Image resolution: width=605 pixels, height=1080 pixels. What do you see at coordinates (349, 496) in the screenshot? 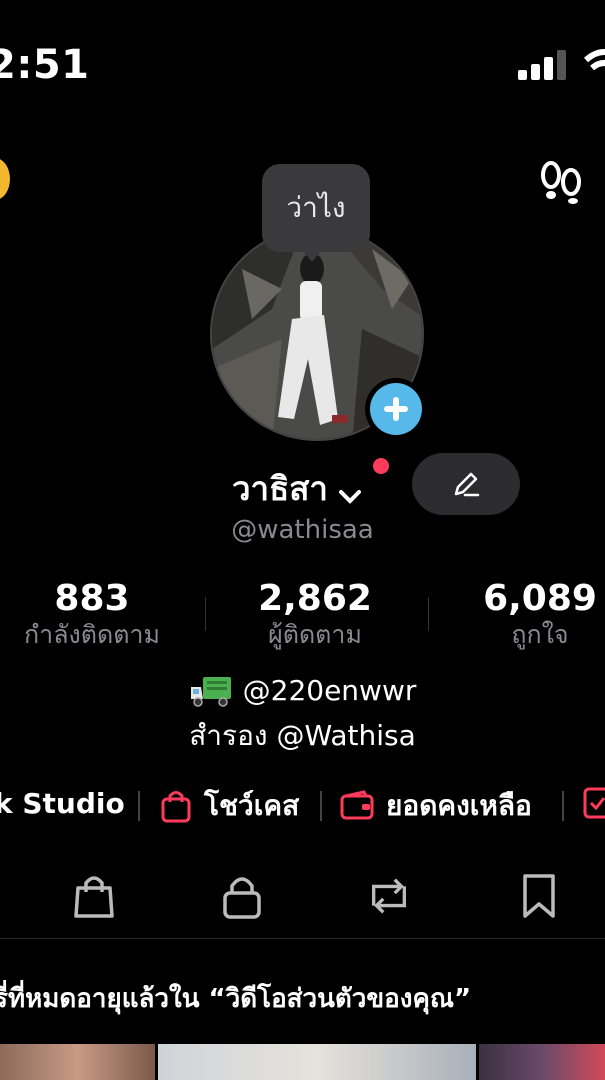
I see `chevron-down-icon` at bounding box center [349, 496].